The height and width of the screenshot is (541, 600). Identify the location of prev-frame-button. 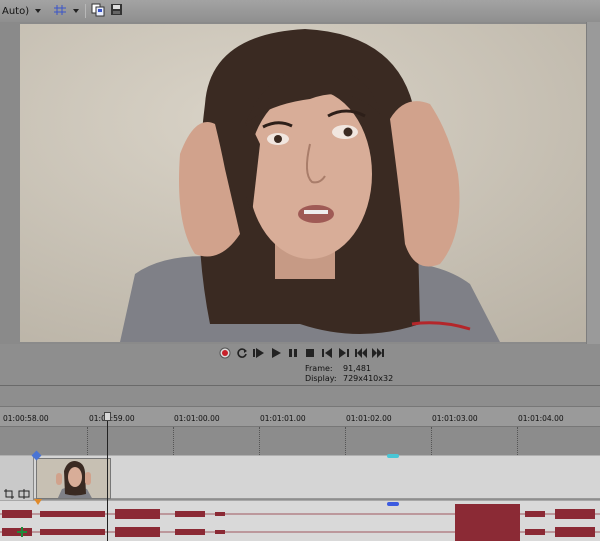
(327, 353).